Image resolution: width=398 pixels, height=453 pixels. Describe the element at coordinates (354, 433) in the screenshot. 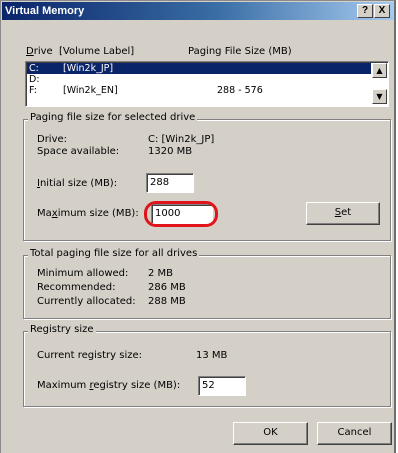

I see `cancel-button: Cancel` at that location.